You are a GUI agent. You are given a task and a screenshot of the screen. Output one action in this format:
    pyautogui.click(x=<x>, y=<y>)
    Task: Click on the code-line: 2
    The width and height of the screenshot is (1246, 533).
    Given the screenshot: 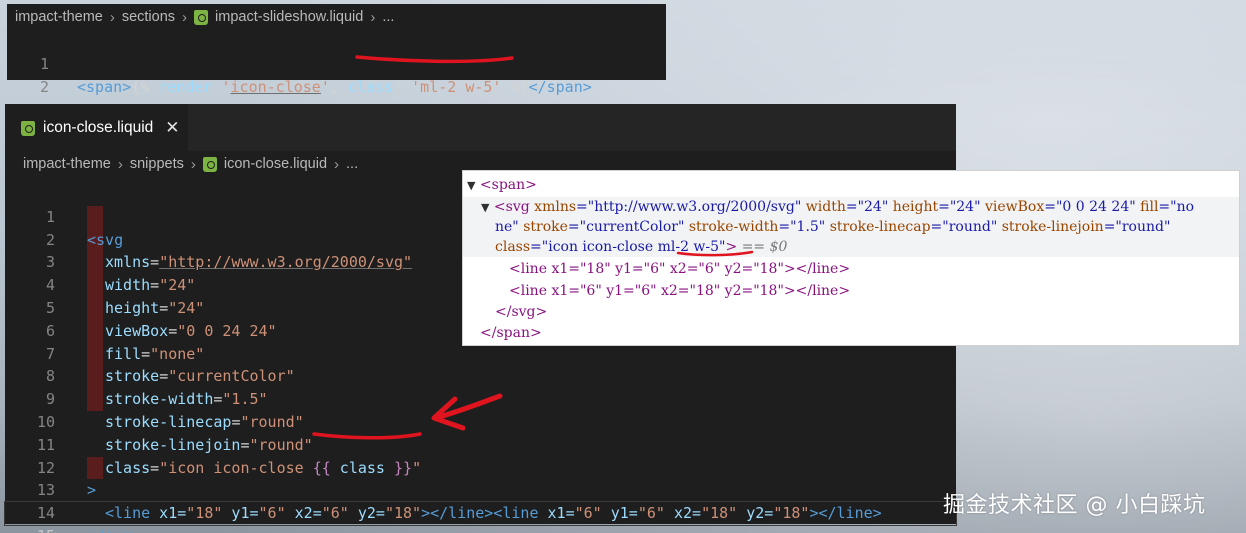 What is the action you would take?
    pyautogui.click(x=336, y=74)
    